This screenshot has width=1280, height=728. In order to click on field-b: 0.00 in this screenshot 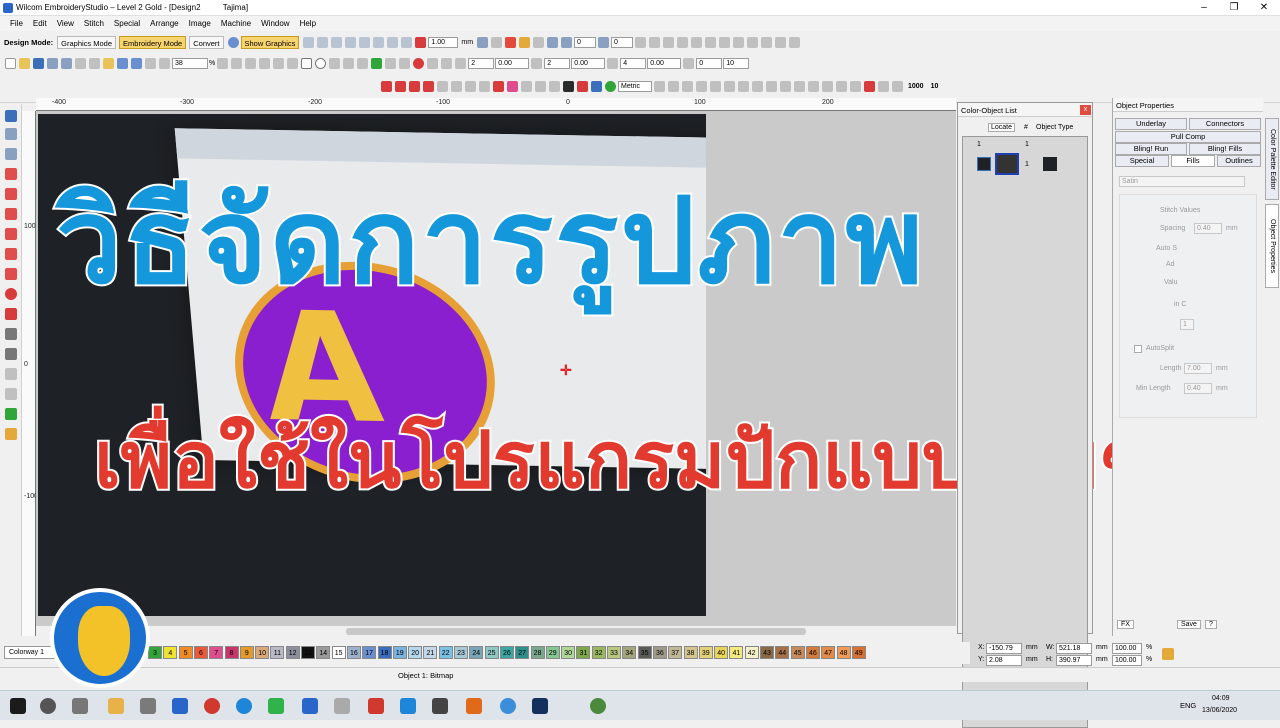, I will do `click(512, 63)`.